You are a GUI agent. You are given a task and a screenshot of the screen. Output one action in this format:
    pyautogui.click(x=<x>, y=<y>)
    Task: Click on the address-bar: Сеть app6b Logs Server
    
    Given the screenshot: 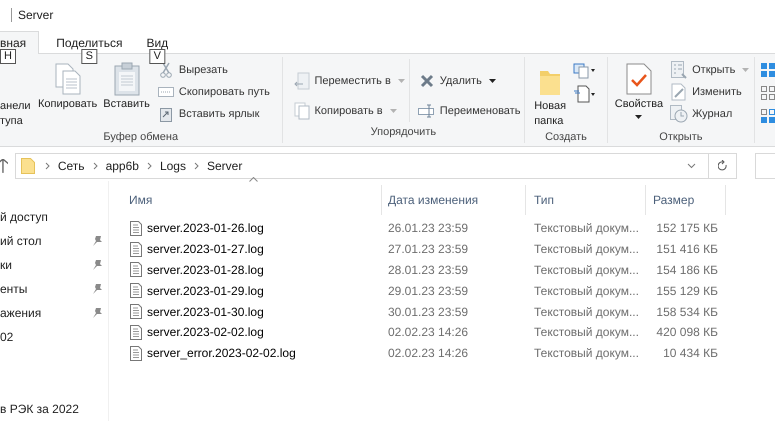 What is the action you would take?
    pyautogui.click(x=376, y=166)
    